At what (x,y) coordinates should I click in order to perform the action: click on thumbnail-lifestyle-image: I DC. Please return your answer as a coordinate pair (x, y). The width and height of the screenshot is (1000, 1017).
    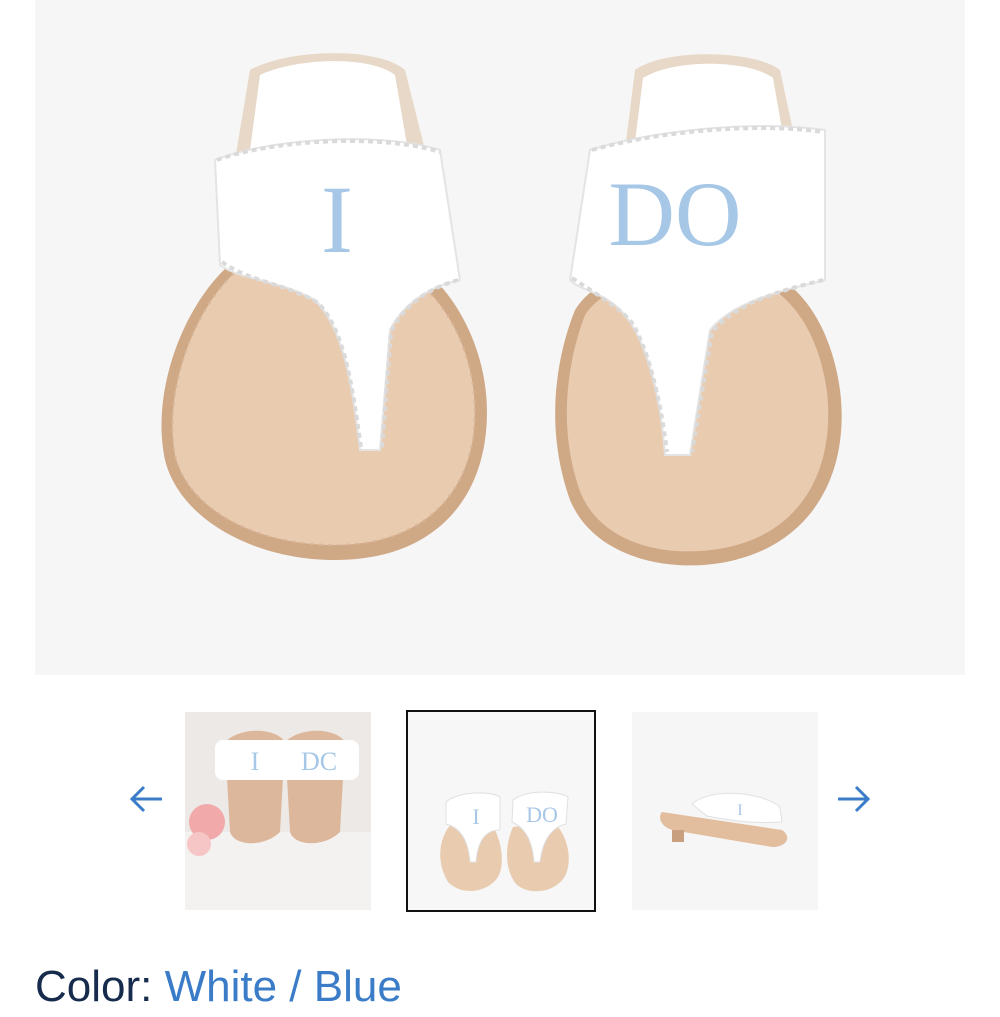
    Looking at the image, I should click on (278, 811).